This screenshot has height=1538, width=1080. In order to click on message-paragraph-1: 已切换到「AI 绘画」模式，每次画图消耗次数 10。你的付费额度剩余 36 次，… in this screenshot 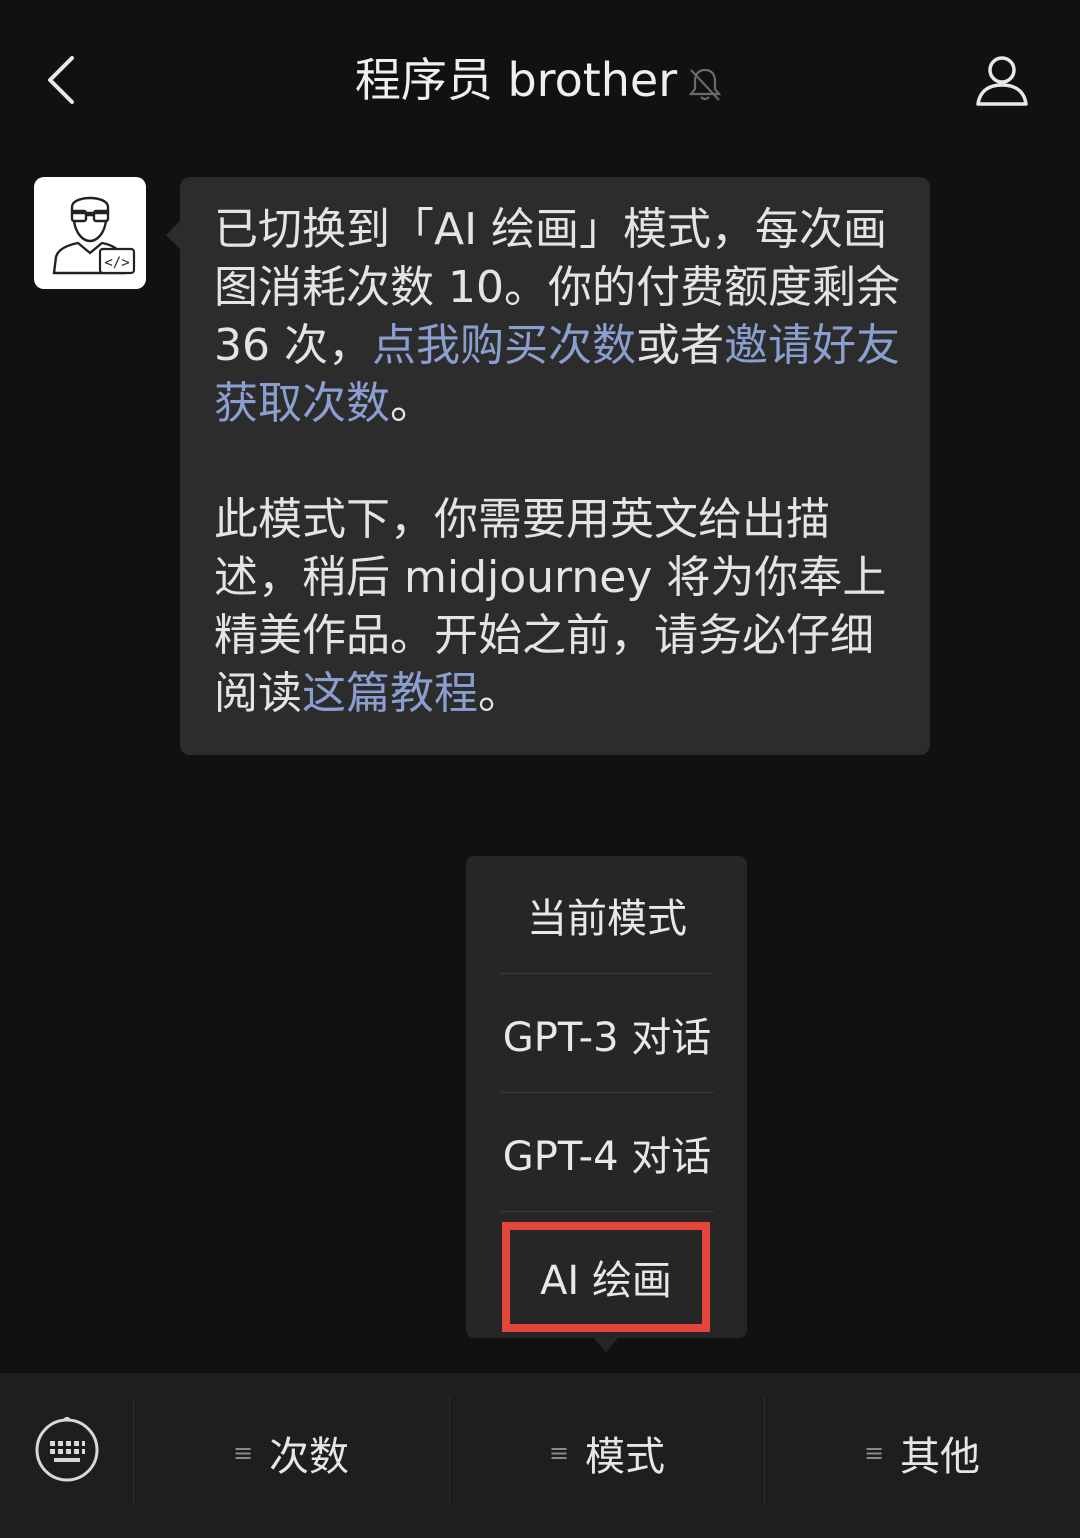, I will do `click(557, 317)`.